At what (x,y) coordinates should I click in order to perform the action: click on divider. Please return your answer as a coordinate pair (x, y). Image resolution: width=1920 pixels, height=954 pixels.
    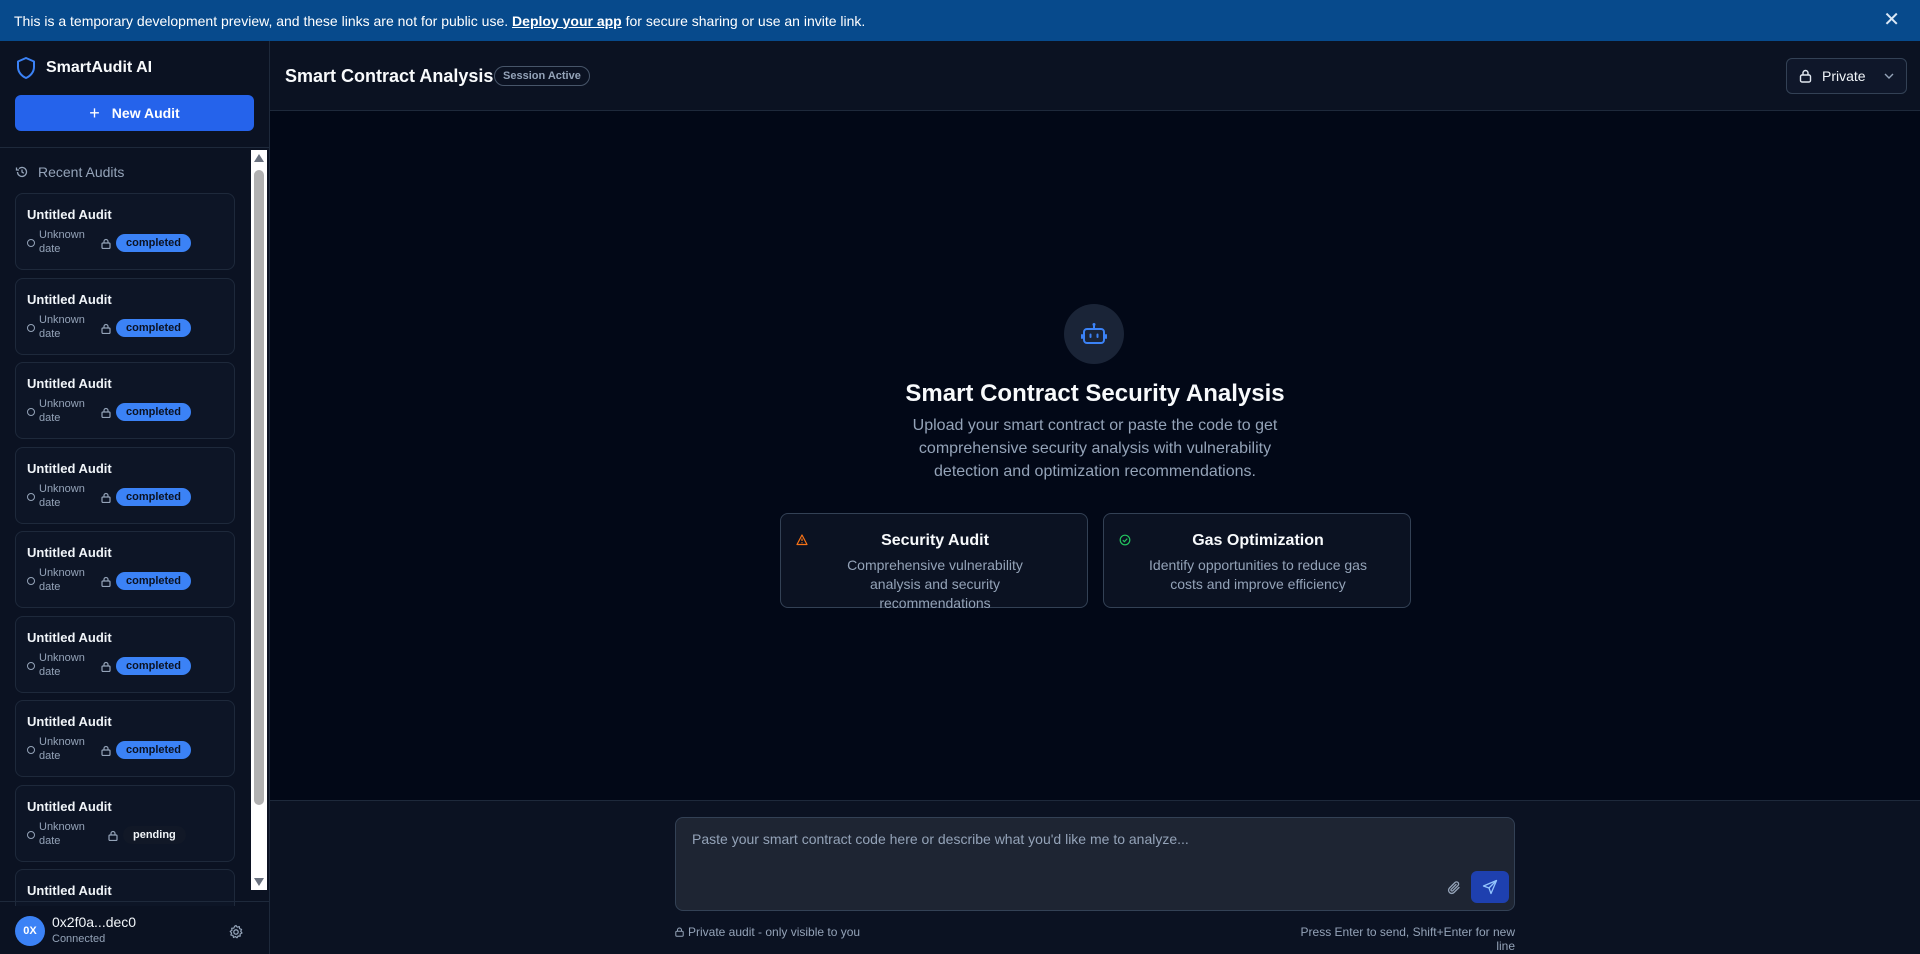
    Looking at the image, I should click on (135, 147).